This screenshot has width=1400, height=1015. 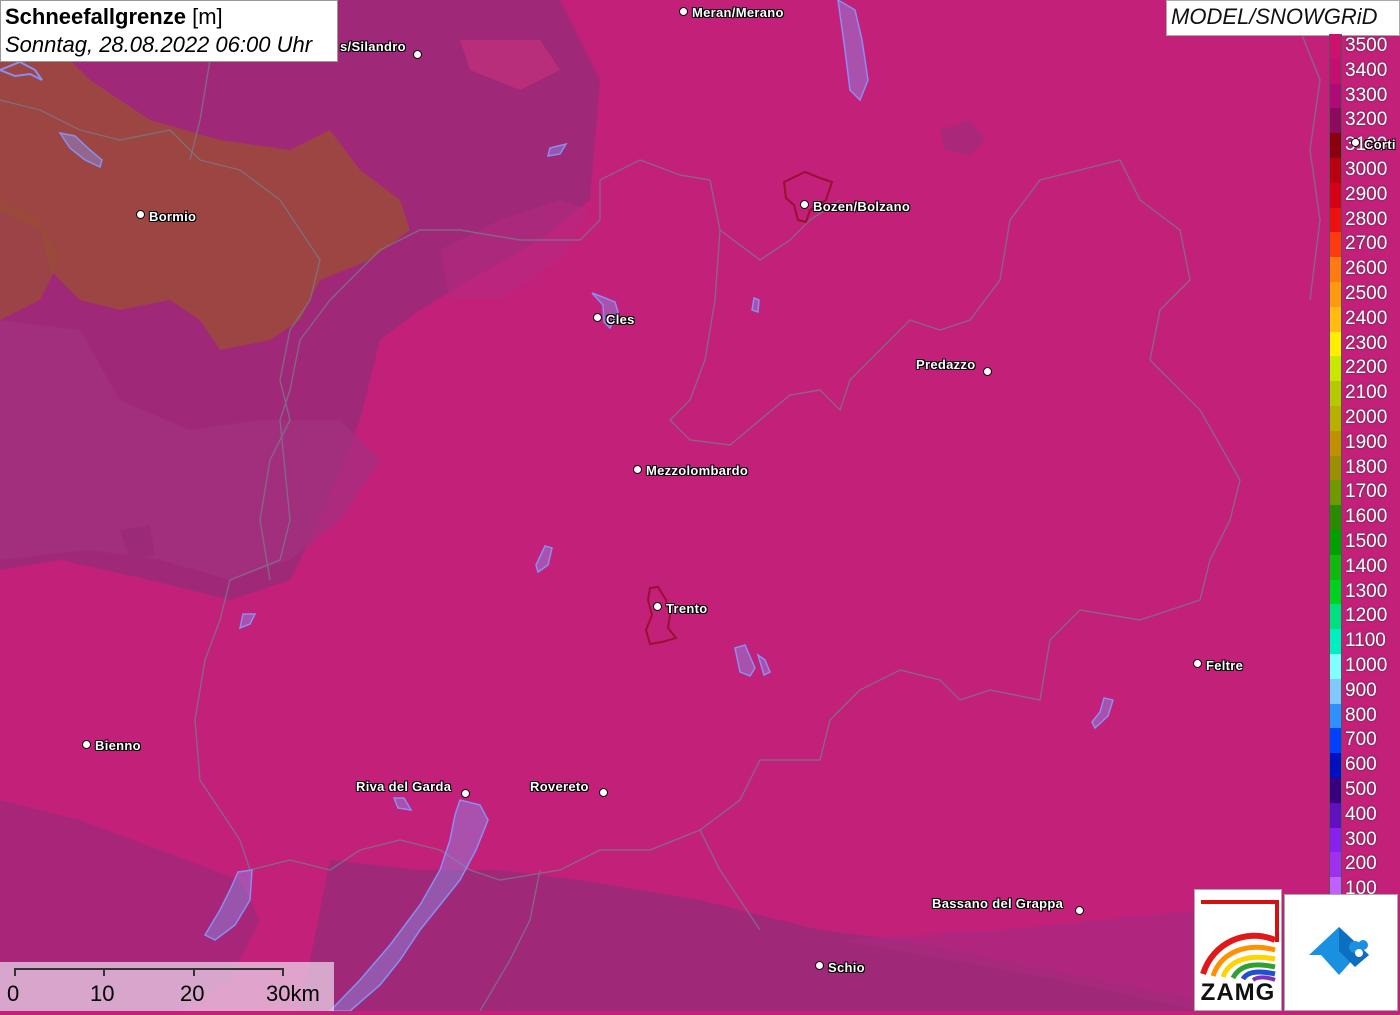 I want to click on legend-label: 3400, so click(x=1366, y=70).